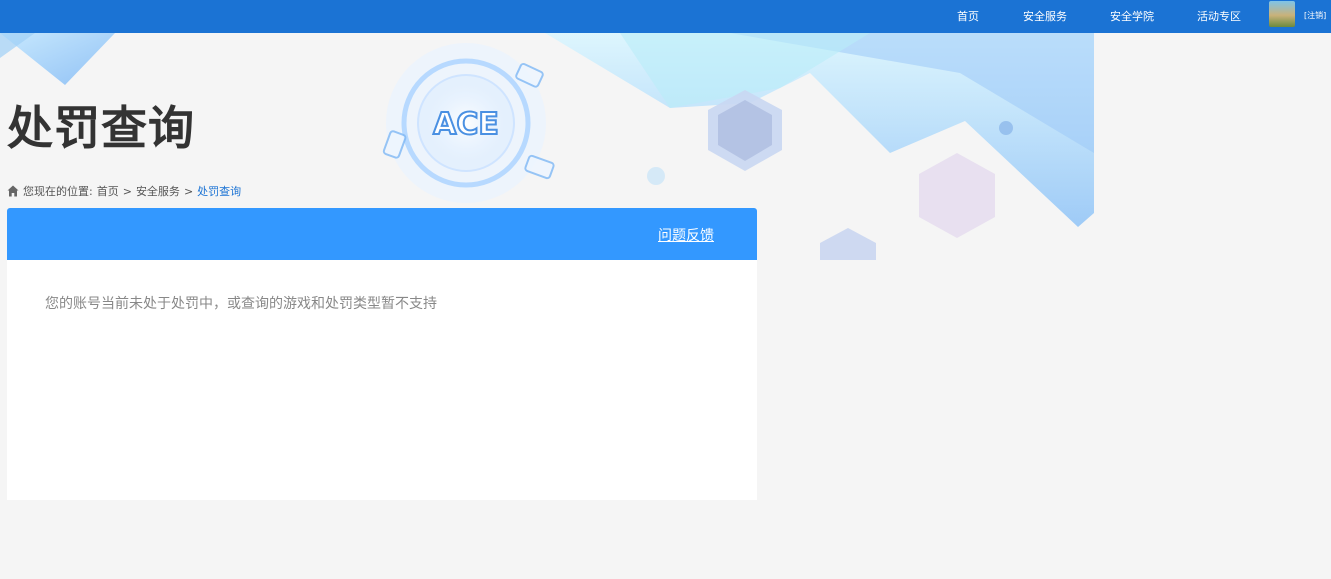 Image resolution: width=1331 pixels, height=579 pixels. What do you see at coordinates (686, 235) in the screenshot?
I see `feedback-link: 问题反馈` at bounding box center [686, 235].